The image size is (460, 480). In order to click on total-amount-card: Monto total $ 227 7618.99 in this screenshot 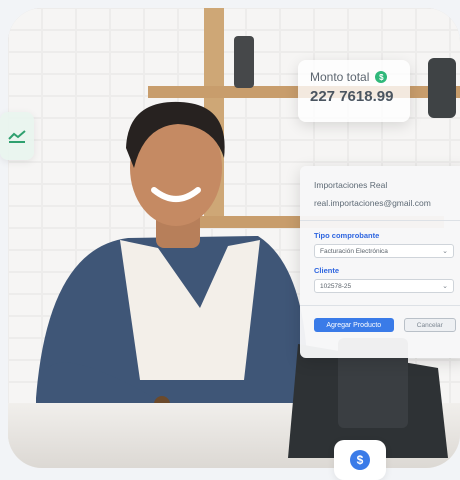, I will do `click(354, 91)`.